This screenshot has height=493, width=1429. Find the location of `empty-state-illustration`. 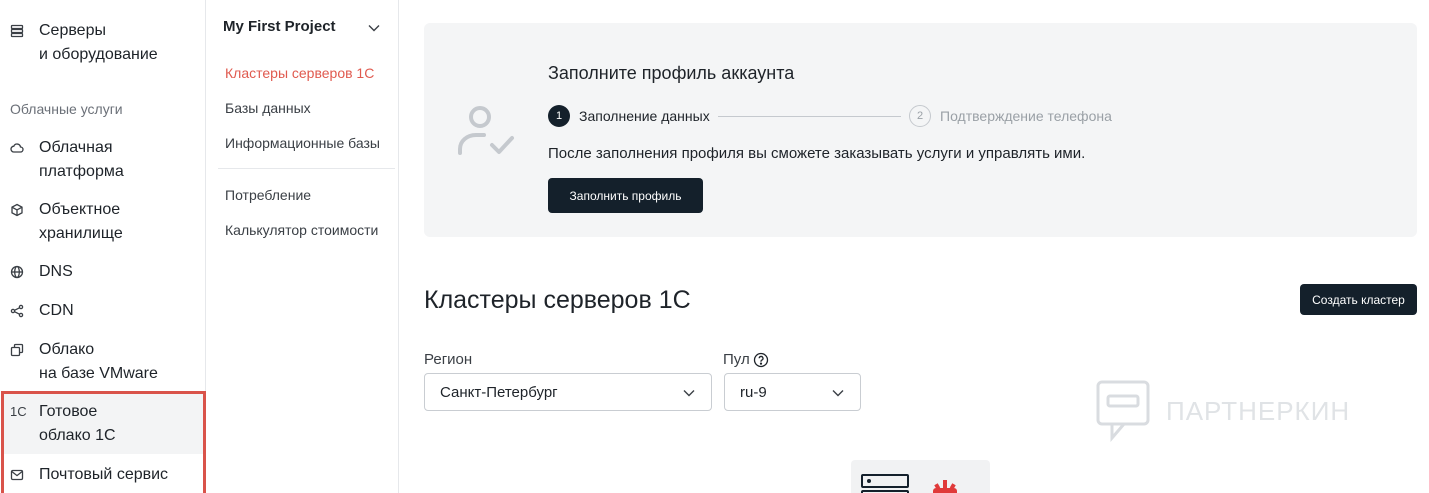

empty-state-illustration is located at coordinates (920, 476).